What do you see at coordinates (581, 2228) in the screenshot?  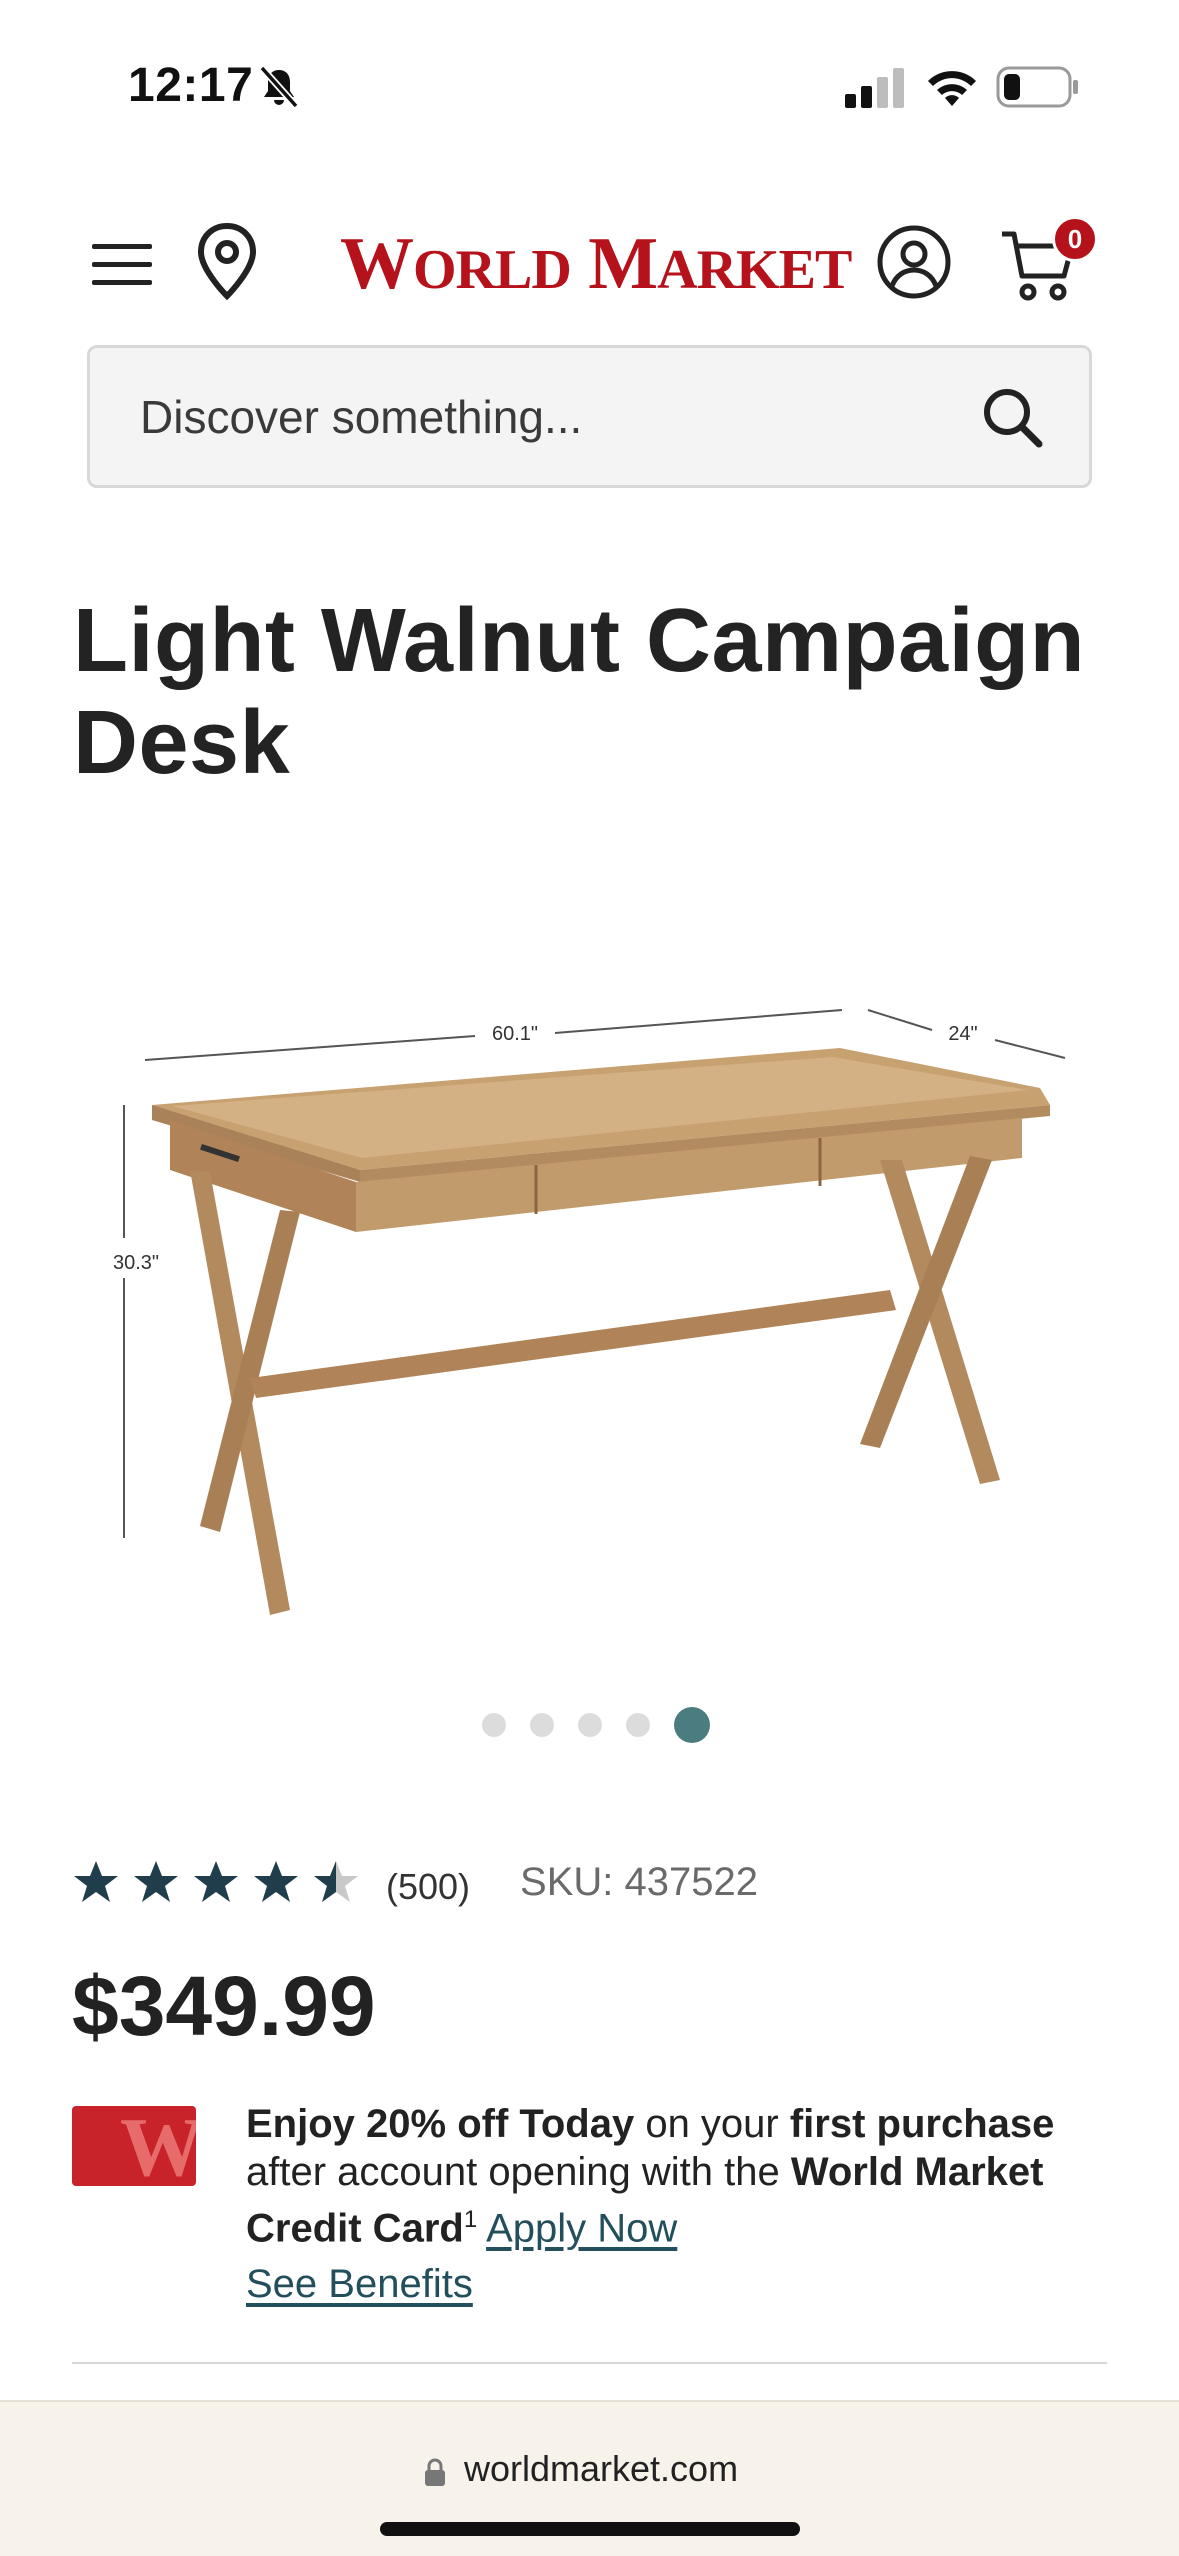 I see `apply-now-link: Apply Now` at bounding box center [581, 2228].